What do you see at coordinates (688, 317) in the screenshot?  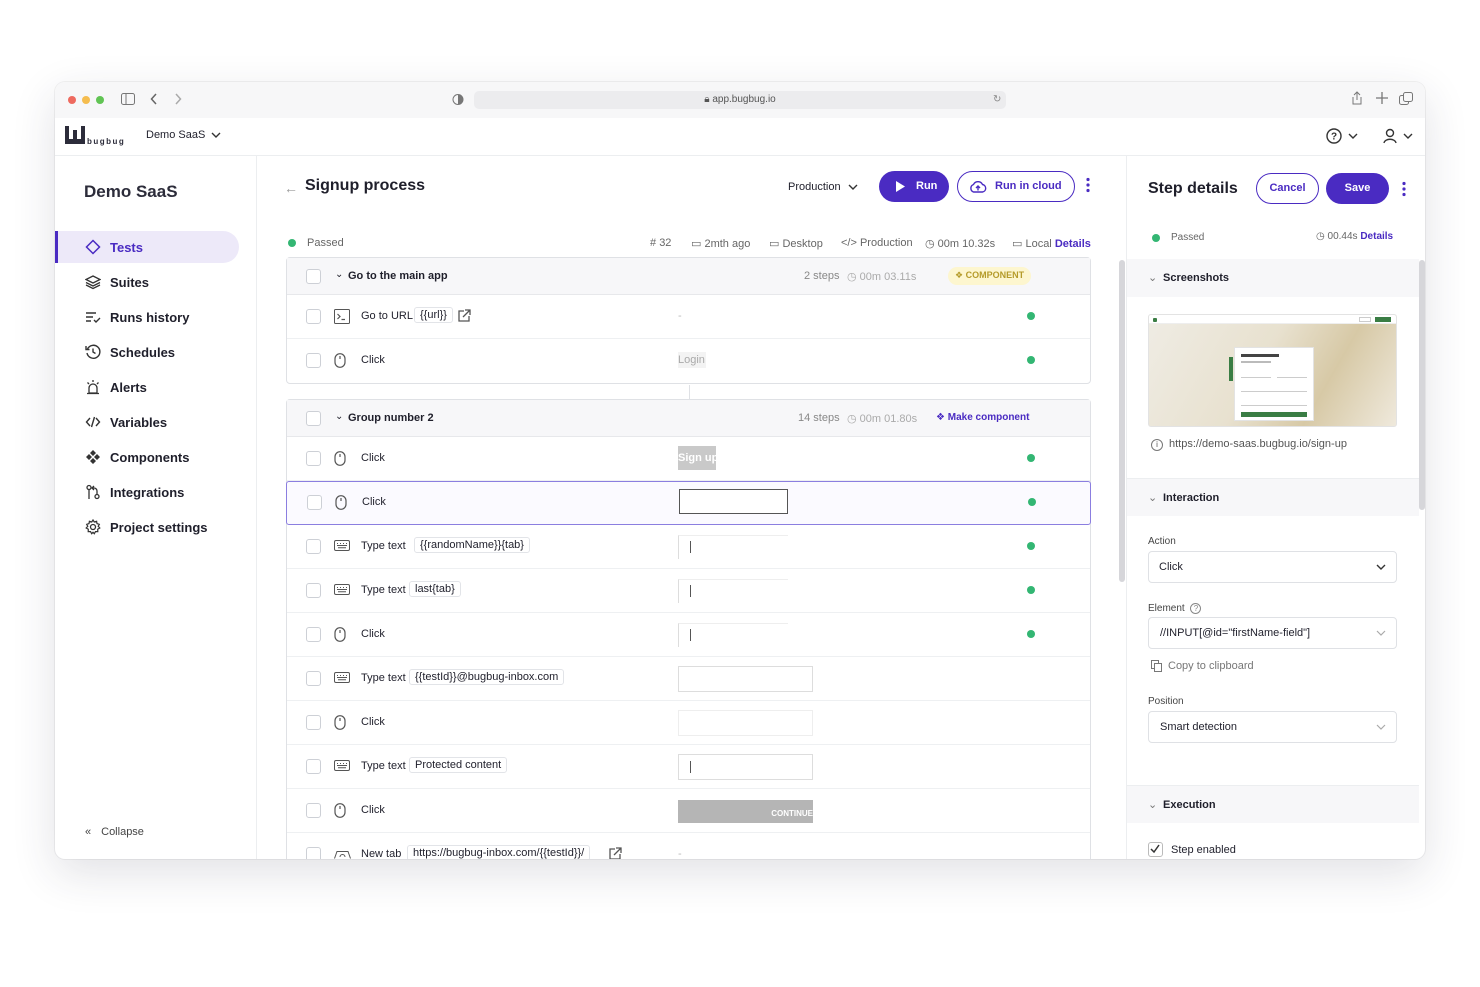 I see `step-row: Go to URL {{url}} -` at bounding box center [688, 317].